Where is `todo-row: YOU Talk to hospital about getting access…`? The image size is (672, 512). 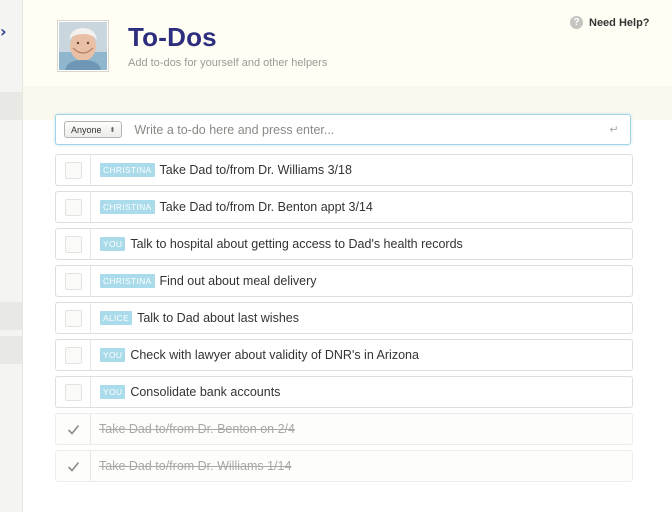 todo-row: YOU Talk to hospital about getting access… is located at coordinates (344, 244).